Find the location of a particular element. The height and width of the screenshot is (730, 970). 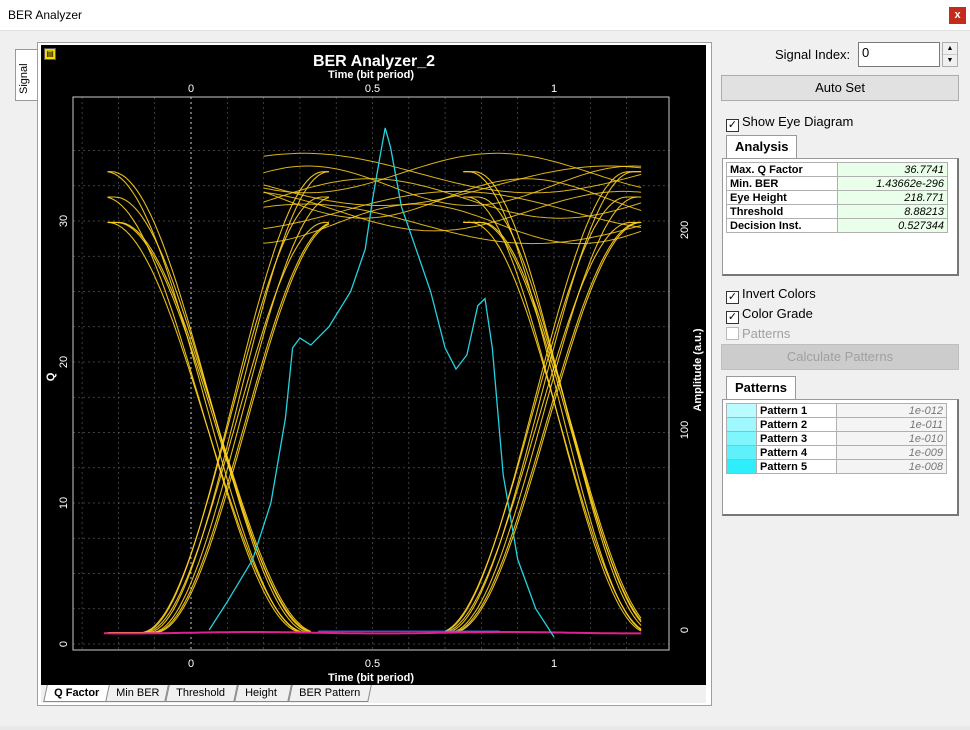

tab-height-label: Height is located at coordinates (261, 693).